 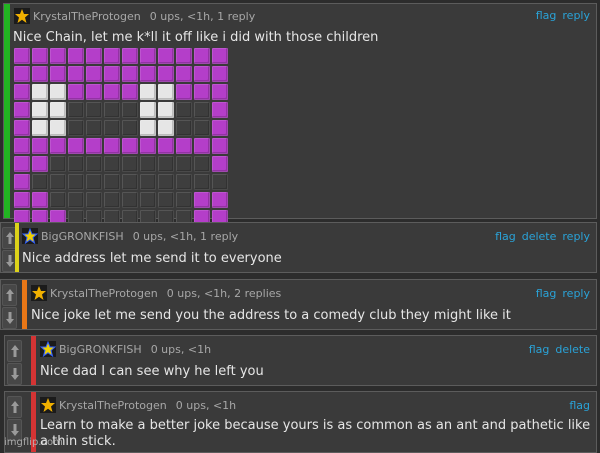 What do you see at coordinates (224, 293) in the screenshot?
I see `comment-meta: 0 ups, <1h, 2 replies` at bounding box center [224, 293].